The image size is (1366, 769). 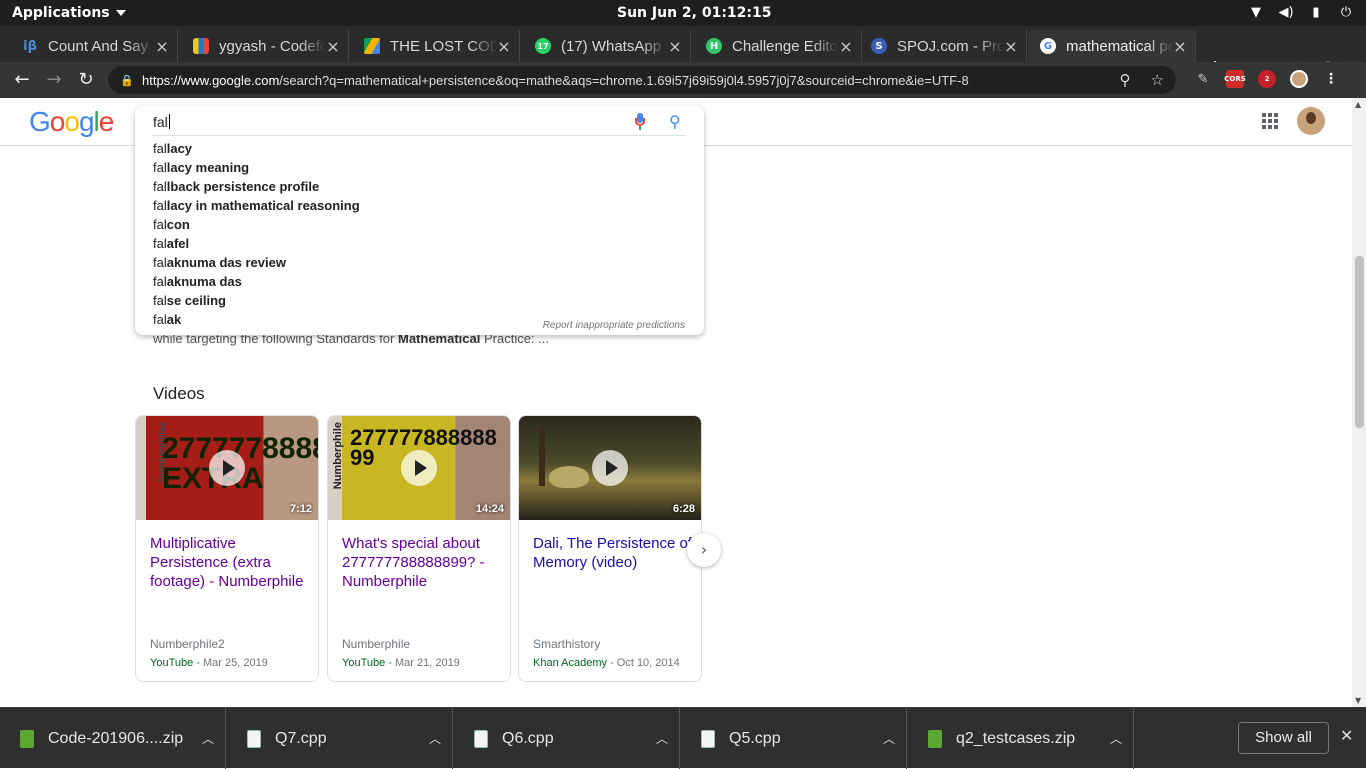 What do you see at coordinates (272, 46) in the screenshot?
I see `tab-title: ygyash - Codeforces` at bounding box center [272, 46].